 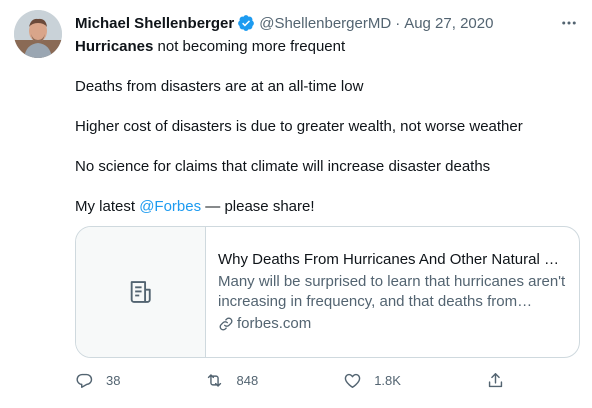 I want to click on card-domain-text: forbes.com, so click(x=274, y=323).